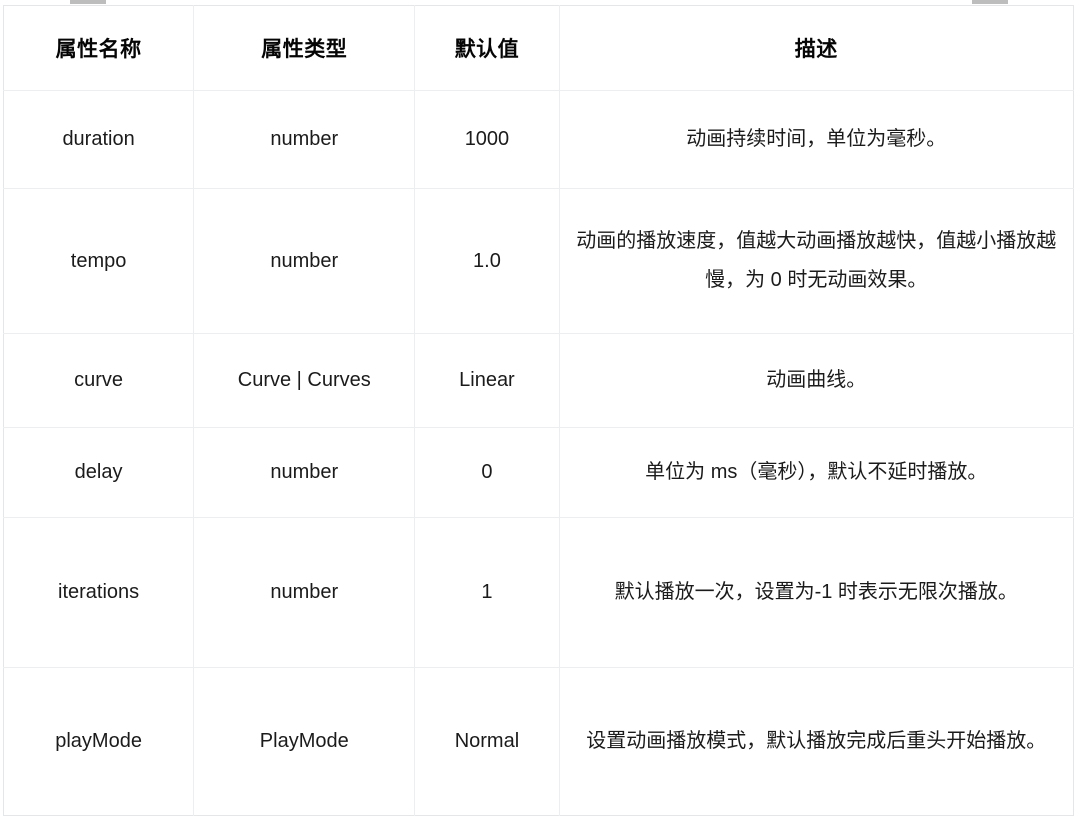 The width and height of the screenshot is (1080, 819). What do you see at coordinates (816, 139) in the screenshot?
I see `cell-description: 动画持续时间，单位为毫秒。` at bounding box center [816, 139].